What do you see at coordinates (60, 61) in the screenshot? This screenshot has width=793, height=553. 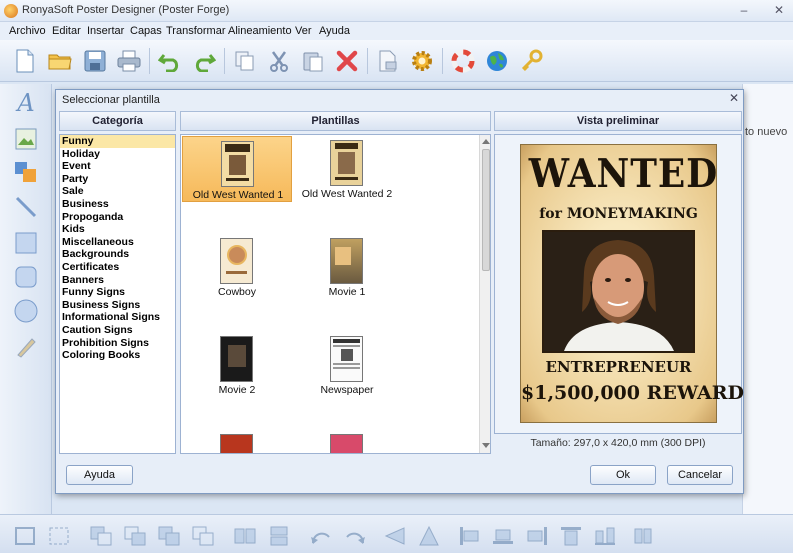 I see `open-folder-icon` at bounding box center [60, 61].